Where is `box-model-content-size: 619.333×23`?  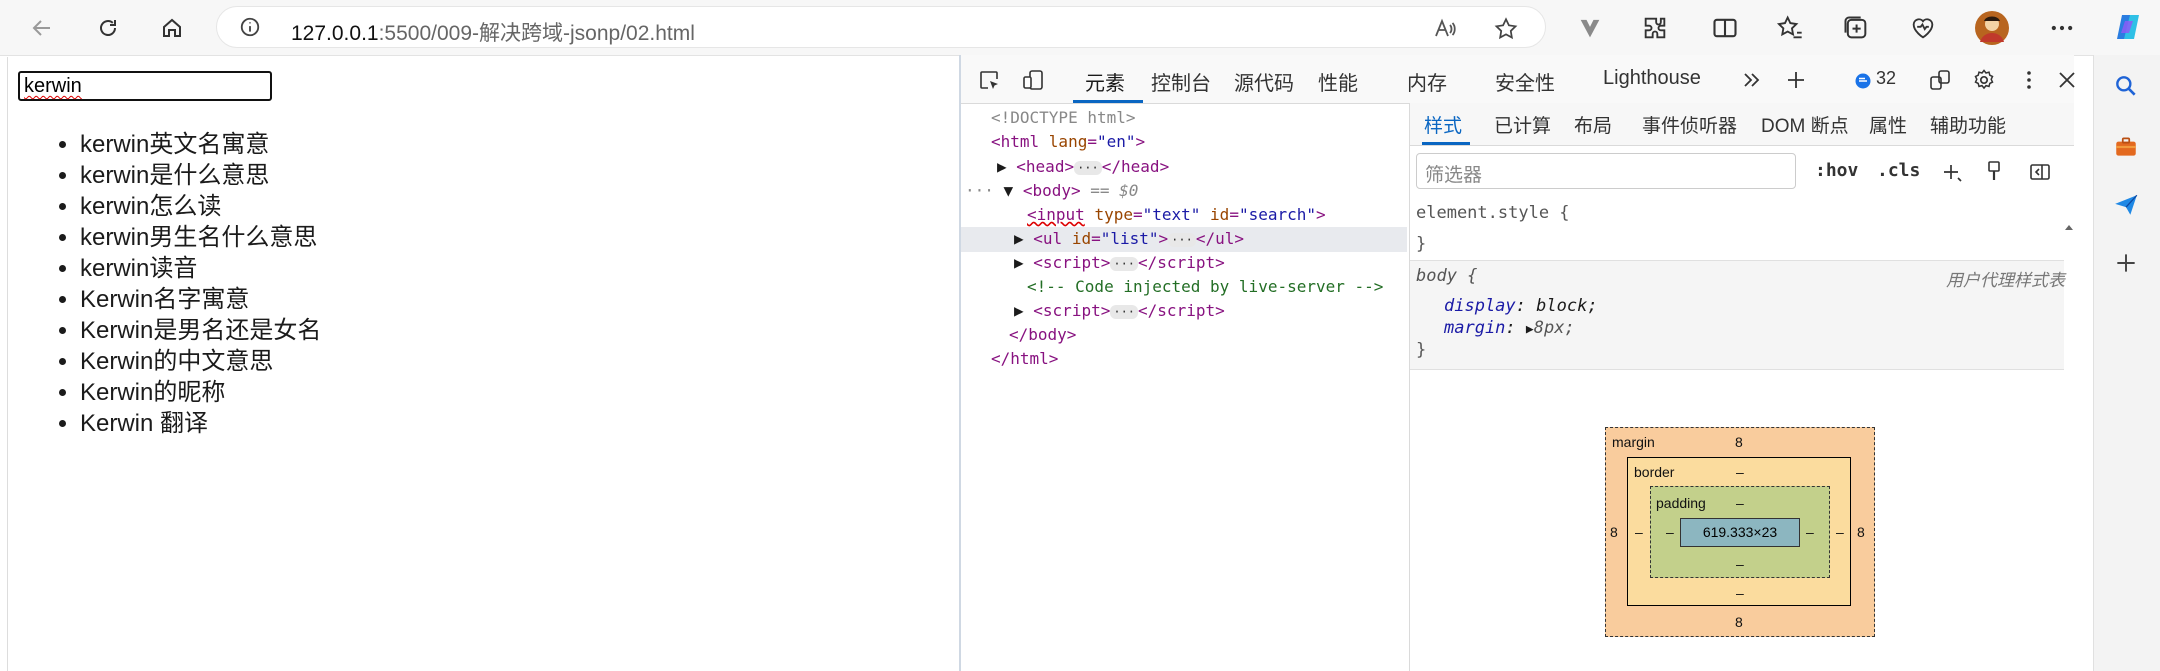 box-model-content-size: 619.333×23 is located at coordinates (1740, 532).